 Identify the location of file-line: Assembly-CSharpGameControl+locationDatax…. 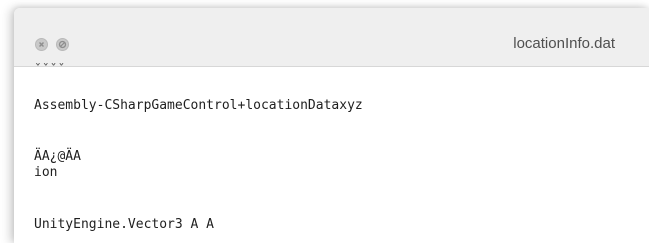
(198, 105).